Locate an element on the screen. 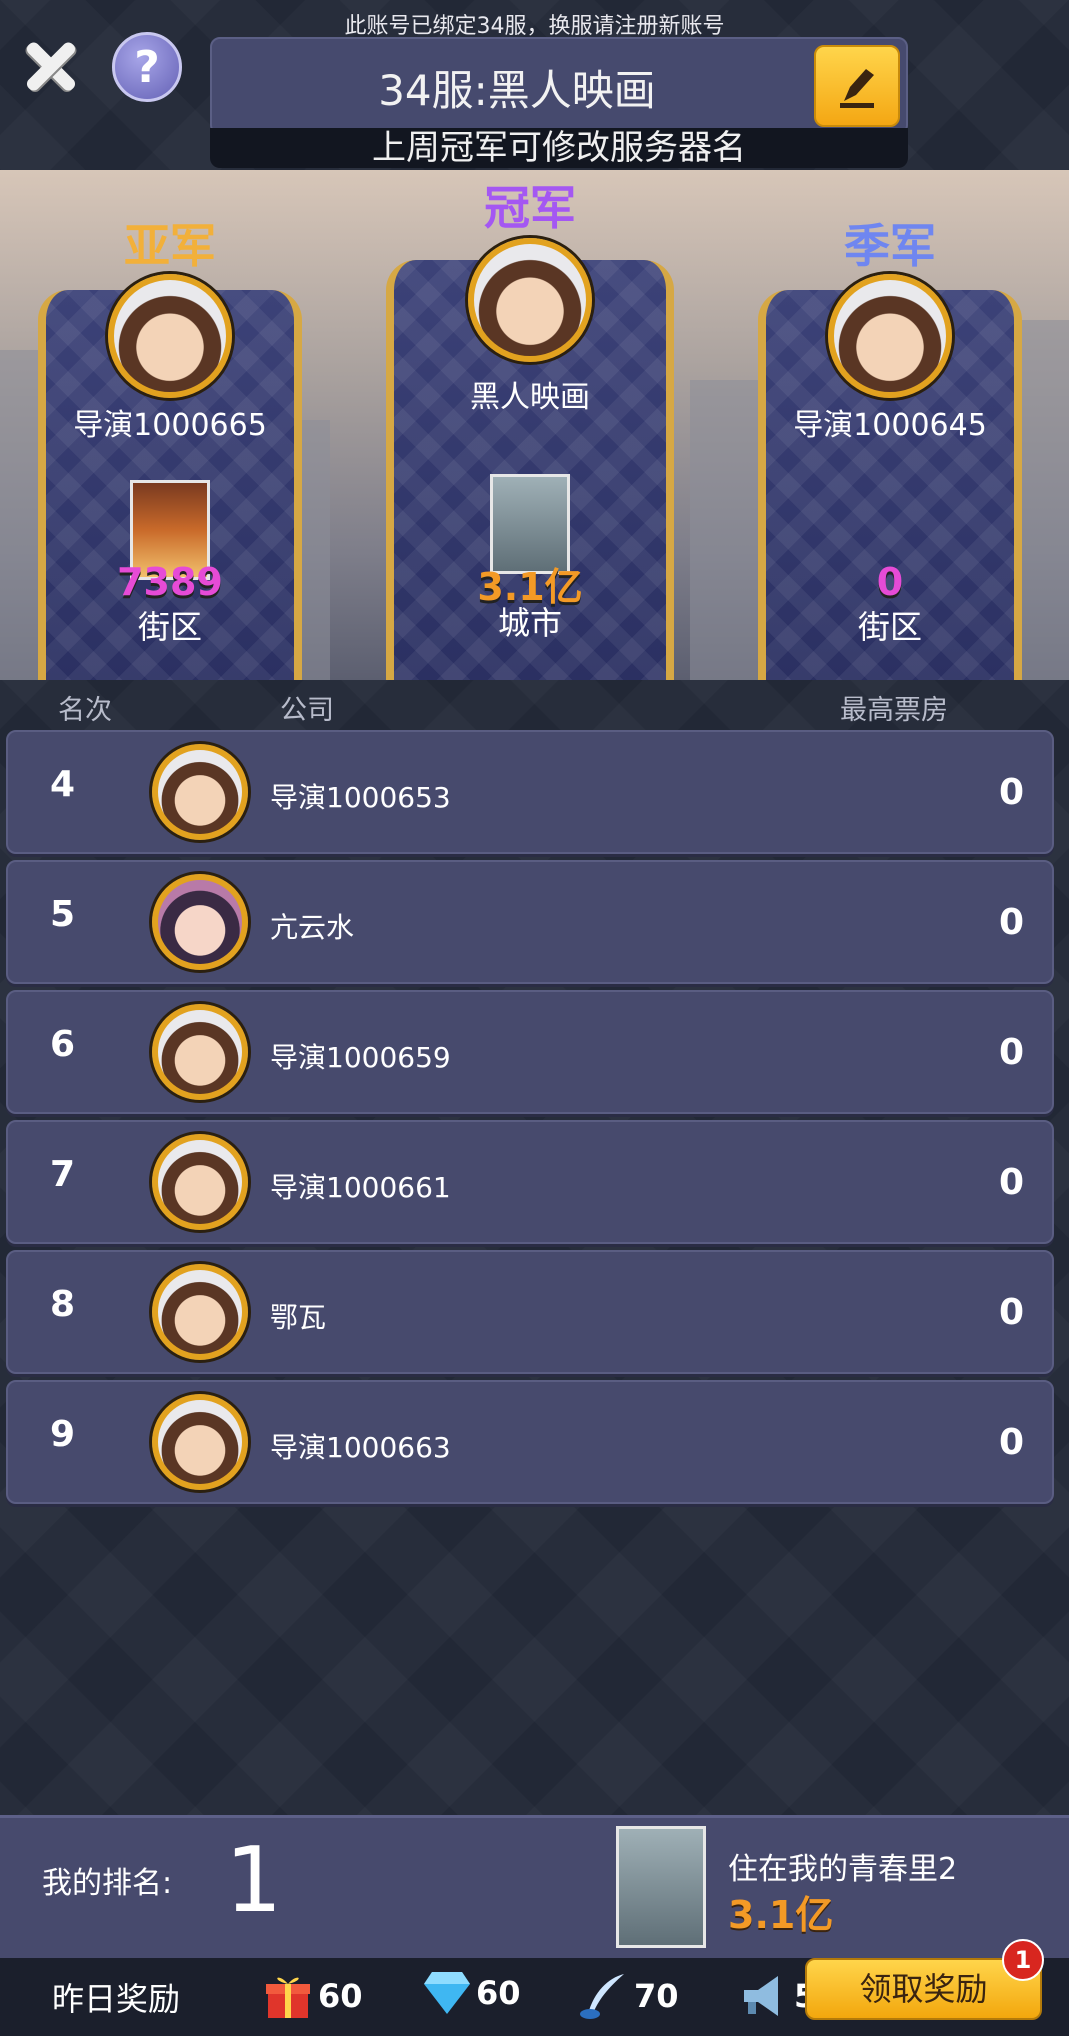 The width and height of the screenshot is (1069, 2036). table-row: 8 鄂瓦 0 is located at coordinates (530, 1312).